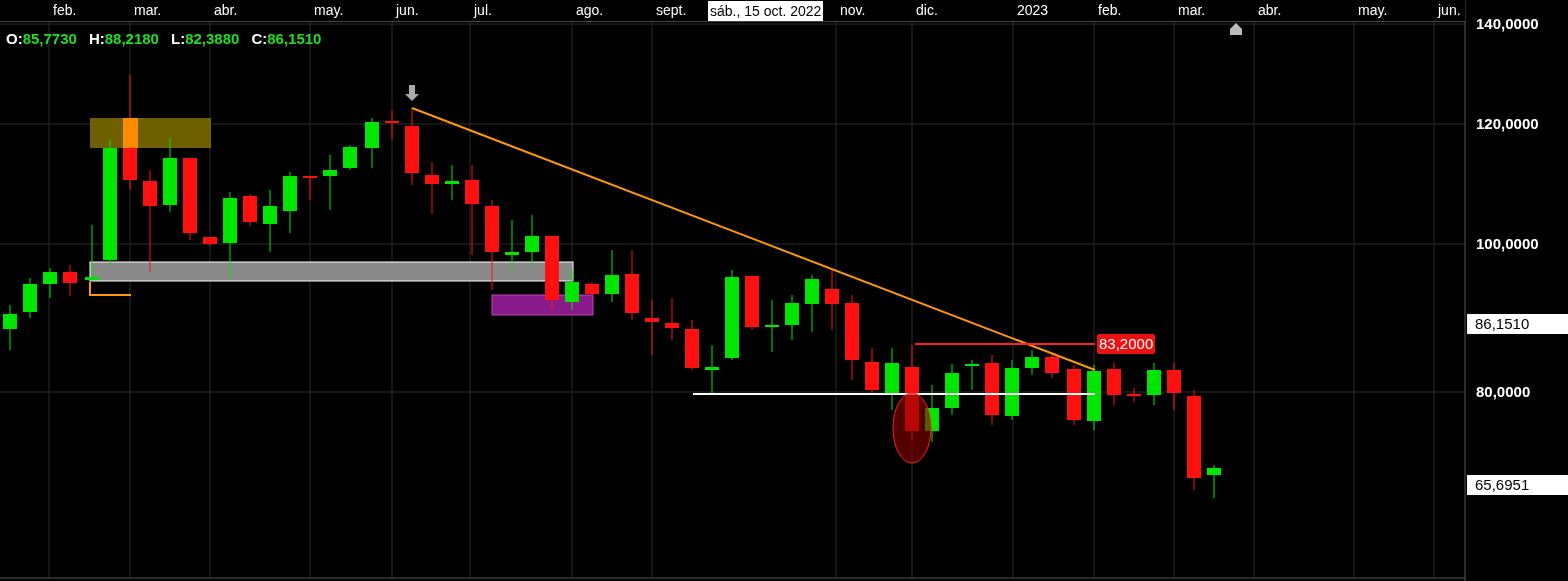 Image resolution: width=1568 pixels, height=581 pixels. Describe the element at coordinates (927, 10) in the screenshot. I see `axis-label: dic.` at that location.